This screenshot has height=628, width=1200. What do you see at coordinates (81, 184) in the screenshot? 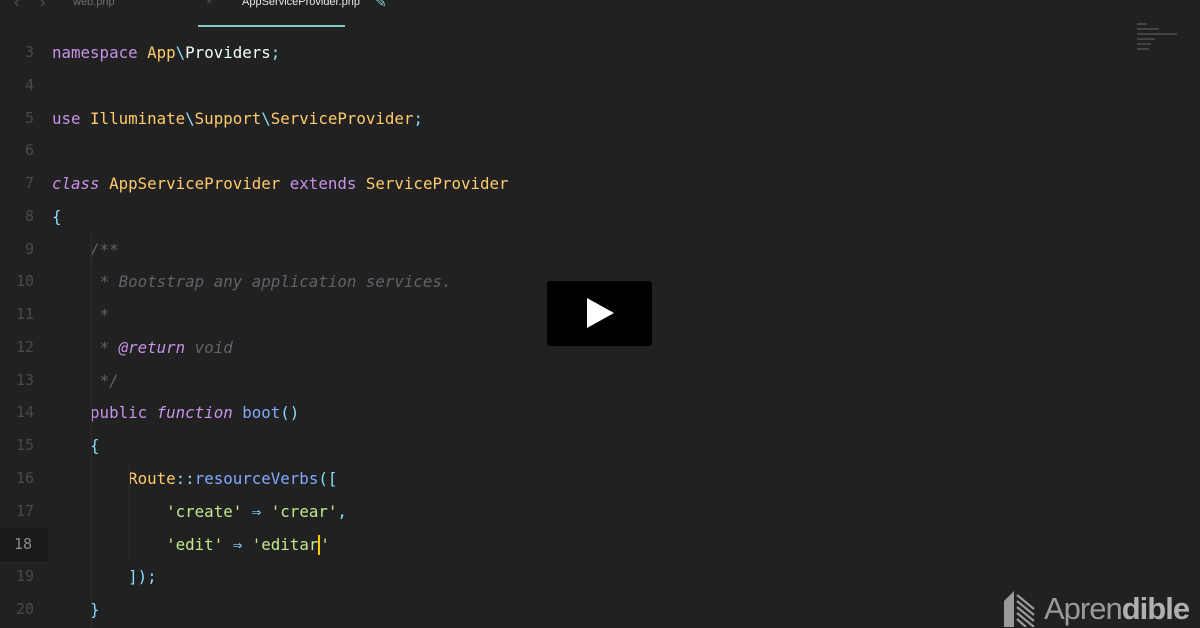
I see `code-token: class` at bounding box center [81, 184].